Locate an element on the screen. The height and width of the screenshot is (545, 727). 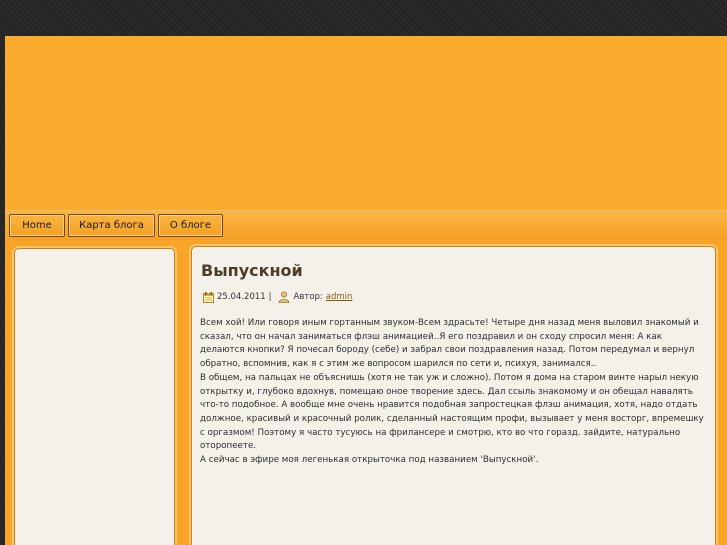
nav-item-blog-map: Карта блога is located at coordinates (111, 225).